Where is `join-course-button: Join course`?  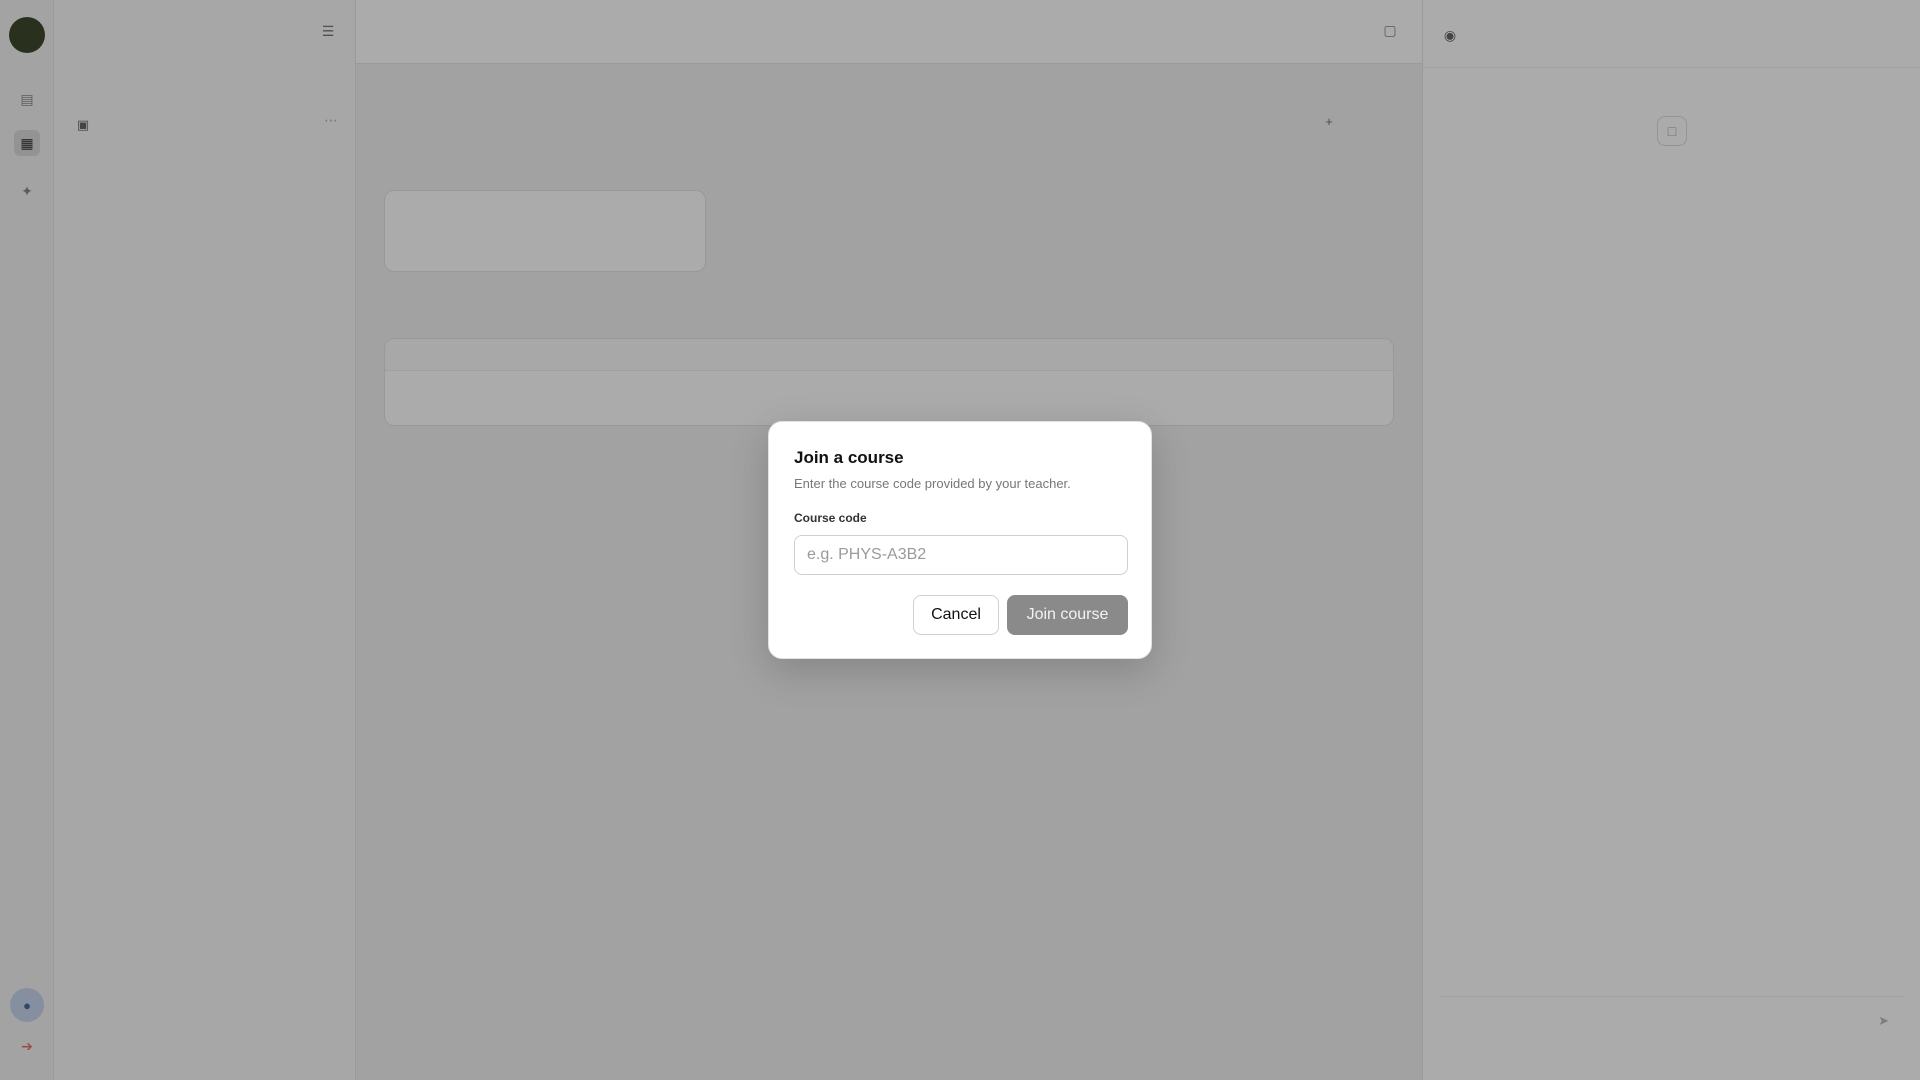
join-course-button: Join course is located at coordinates (1067, 615).